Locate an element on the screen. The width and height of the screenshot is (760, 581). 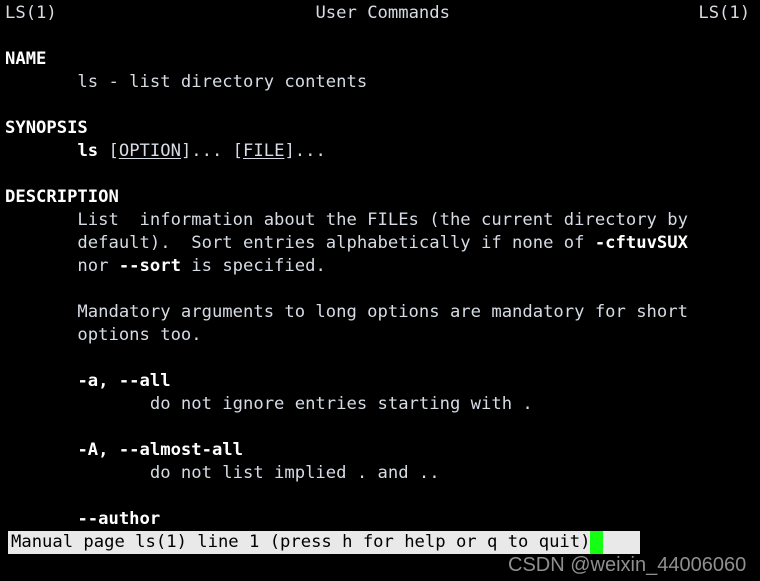
heading-name: NAME is located at coordinates (382, 59).